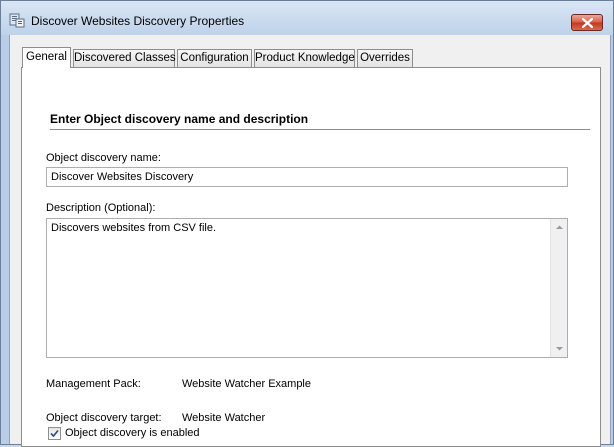  What do you see at coordinates (46, 57) in the screenshot?
I see `tab-general: General` at bounding box center [46, 57].